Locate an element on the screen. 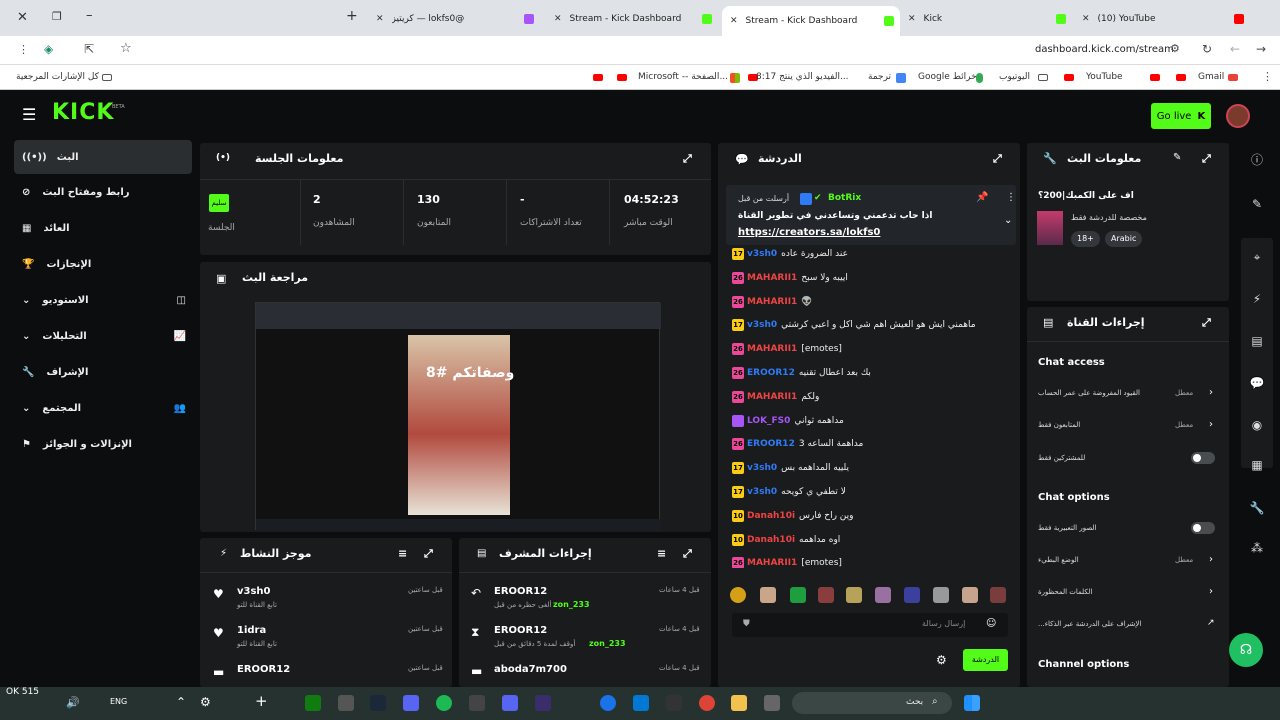 This screenshot has height=720, width=1280. sidebar-item-drops: ⚑ الإنزالات و الجوائز is located at coordinates (103, 444).